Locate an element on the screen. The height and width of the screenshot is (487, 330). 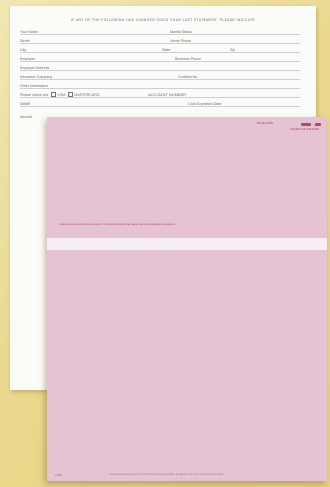
insurance-company-label: Insurance Company is located at coordinates (37, 77).